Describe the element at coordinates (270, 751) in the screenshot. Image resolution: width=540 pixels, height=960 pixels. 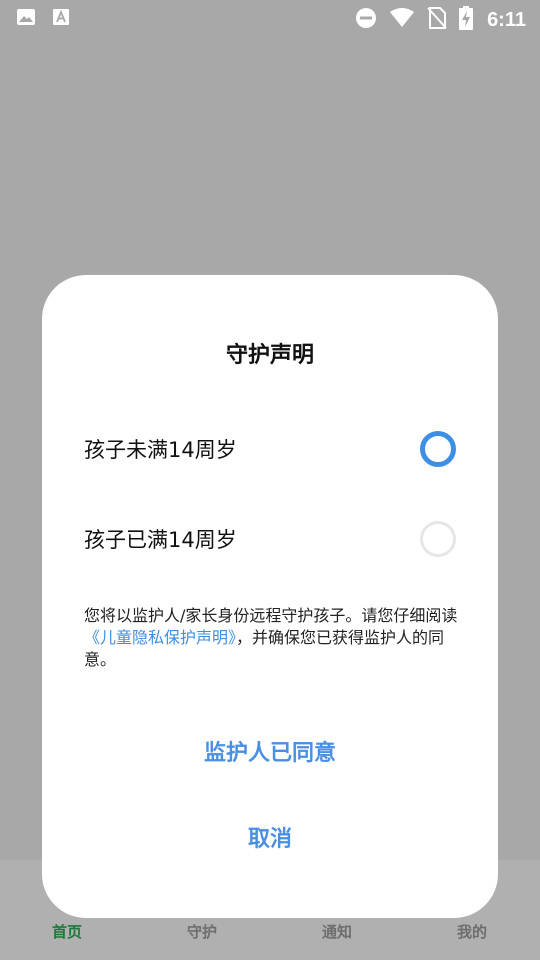
I see `guardian-agree-button: 监护人已同意` at that location.